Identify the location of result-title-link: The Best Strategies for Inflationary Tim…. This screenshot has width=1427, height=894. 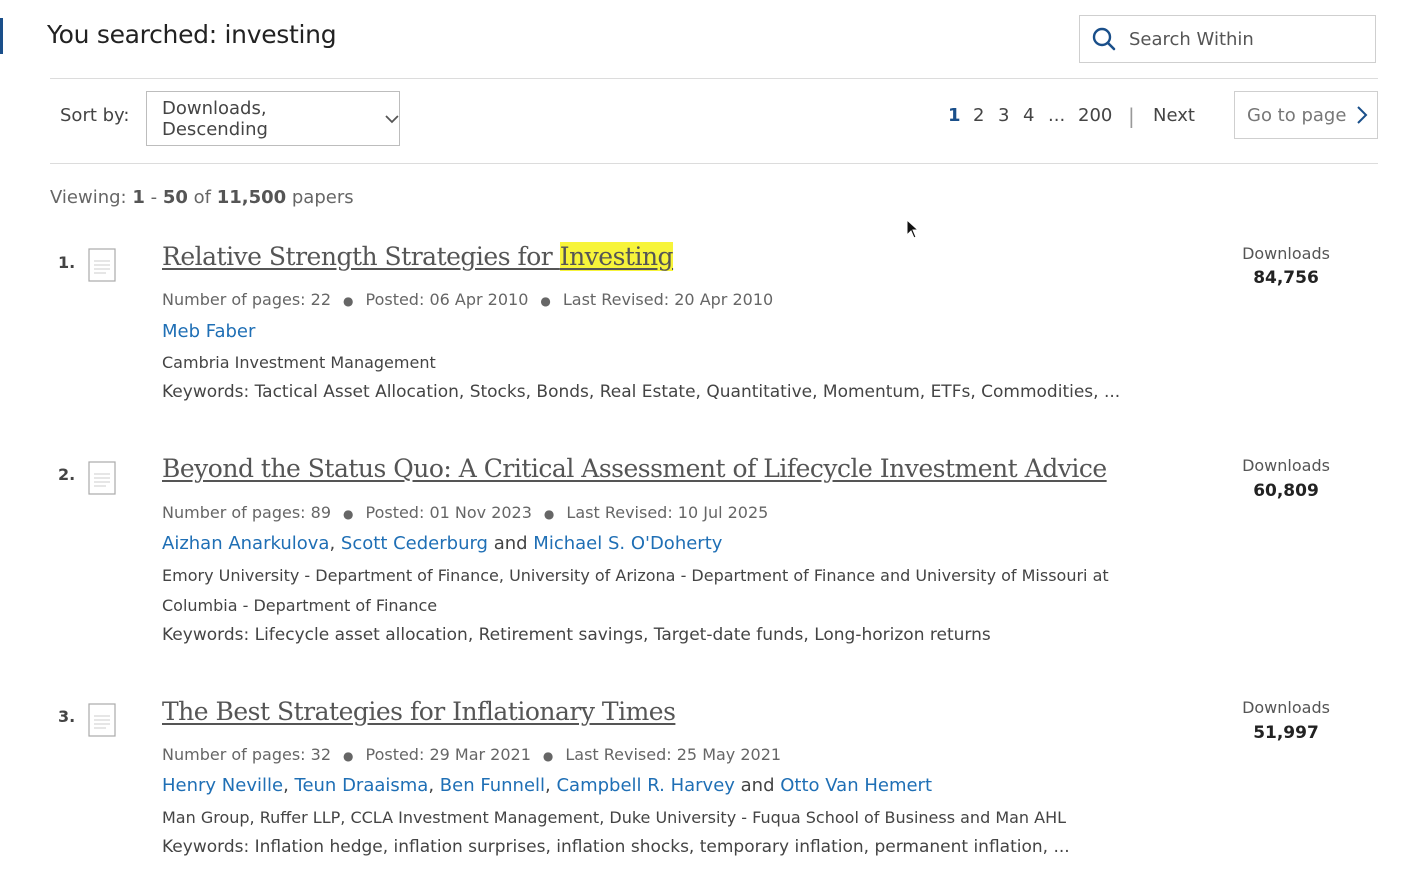
(419, 711).